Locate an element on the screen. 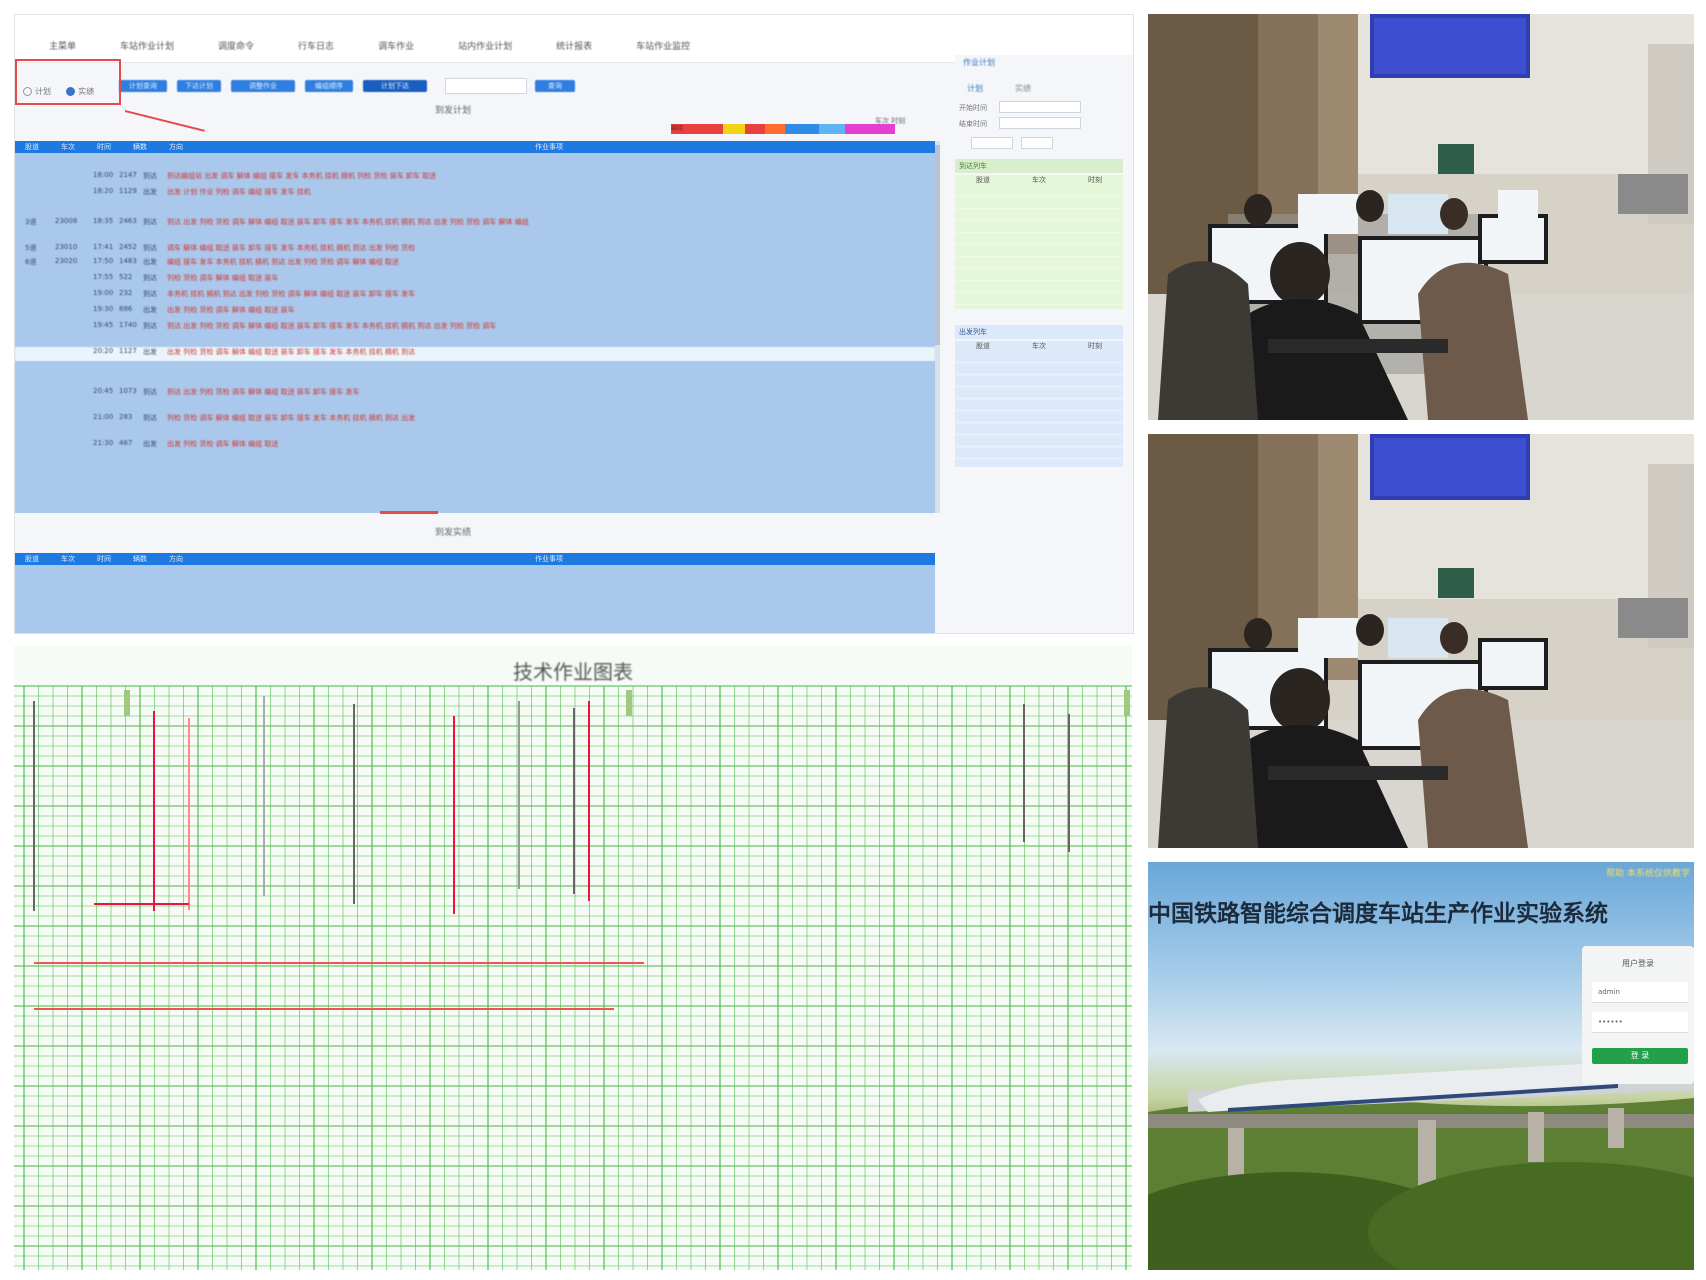 The width and height of the screenshot is (1706, 1280). end-time-input is located at coordinates (1040, 123).